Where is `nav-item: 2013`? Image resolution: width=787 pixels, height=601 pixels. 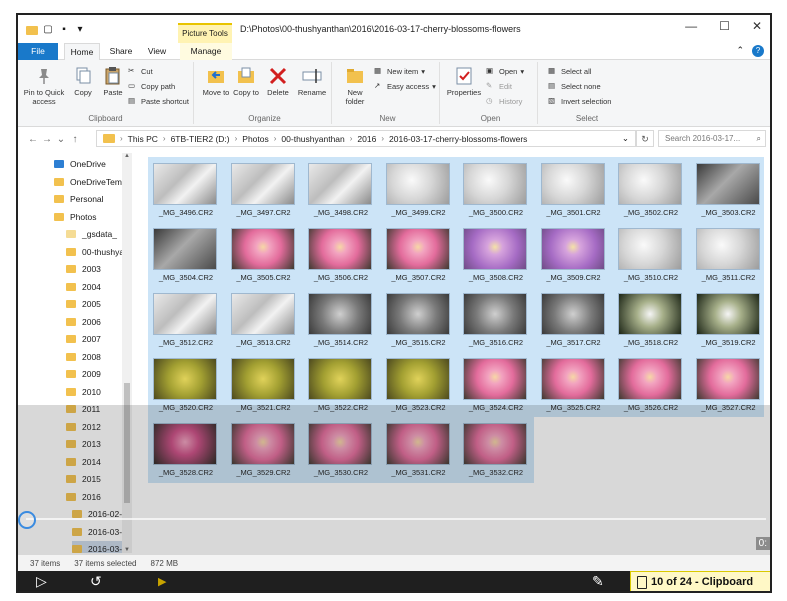 nav-item: 2013 is located at coordinates (85, 444).